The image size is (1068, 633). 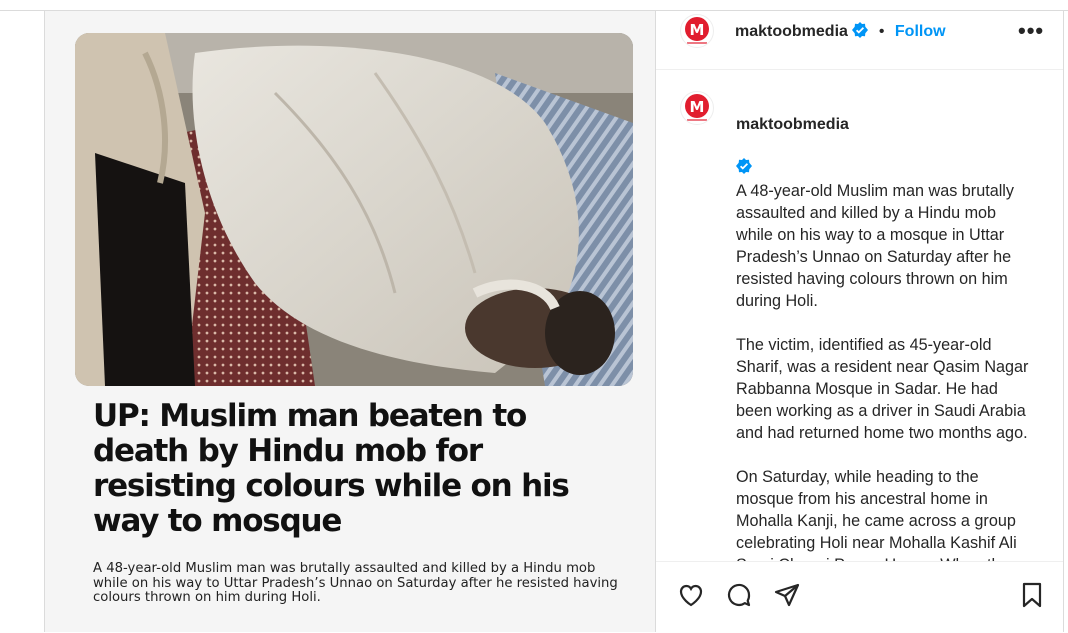 I want to click on more-options-icon: •••, so click(x=1031, y=31).